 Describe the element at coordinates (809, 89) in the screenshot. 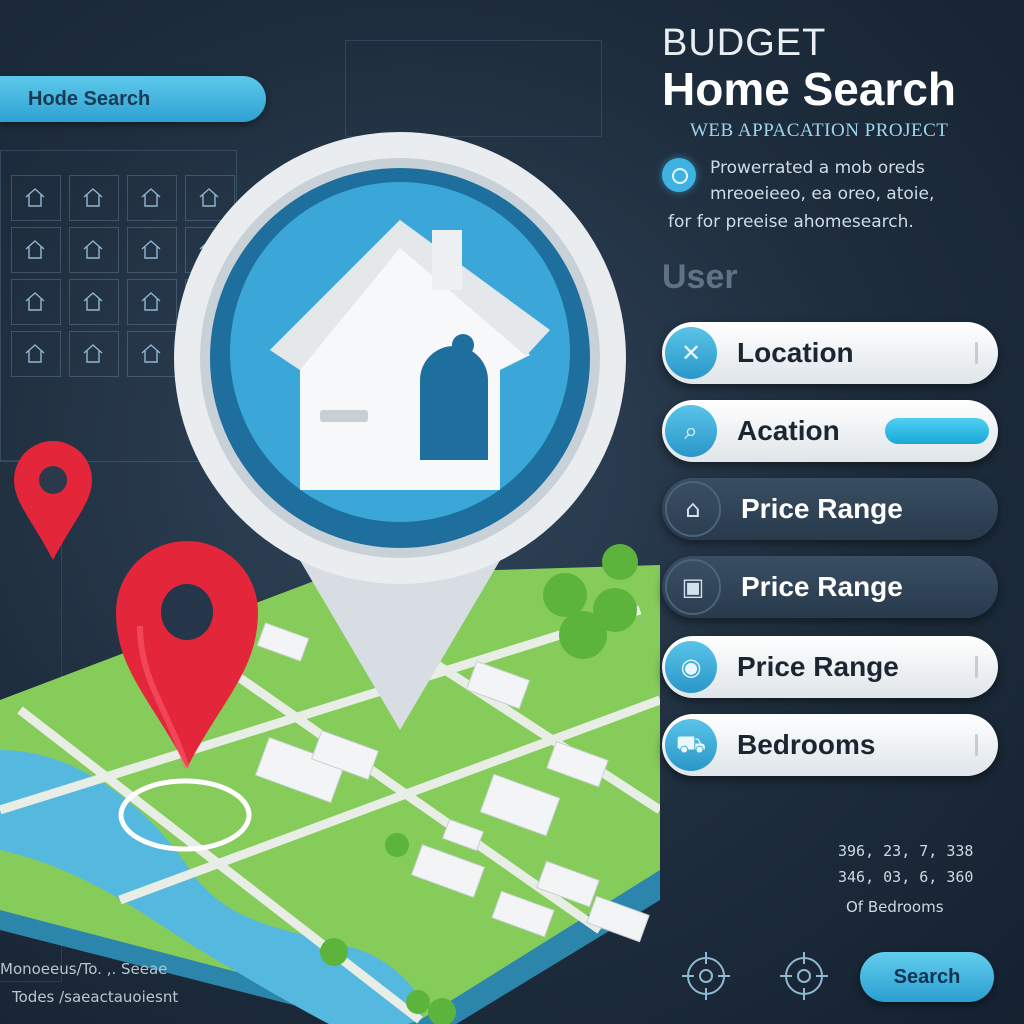

I see `page-title: Home Search` at that location.